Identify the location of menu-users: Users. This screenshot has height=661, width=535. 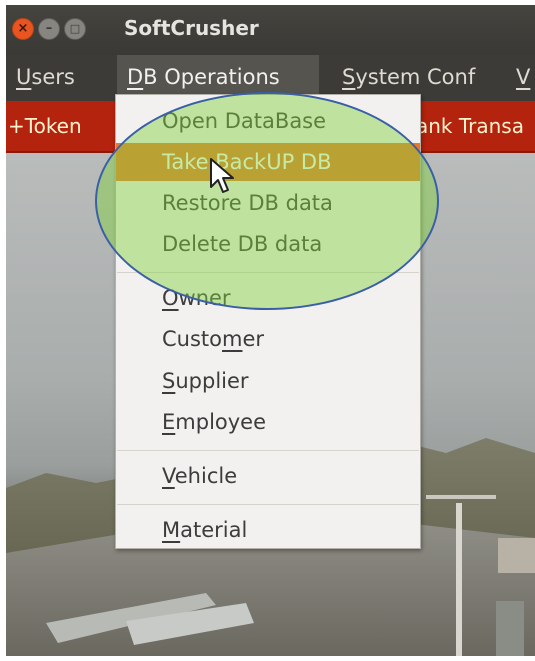
(45, 78).